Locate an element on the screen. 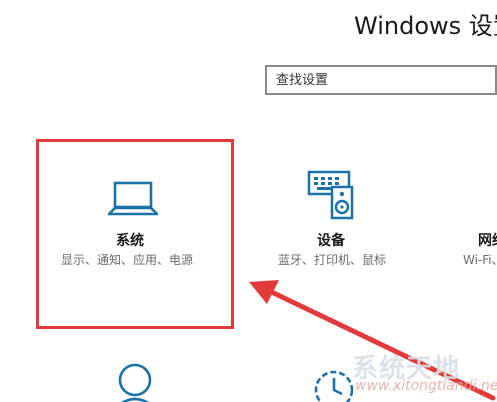 This screenshot has height=402, width=497. keyboard-speaker-icon is located at coordinates (330, 195).